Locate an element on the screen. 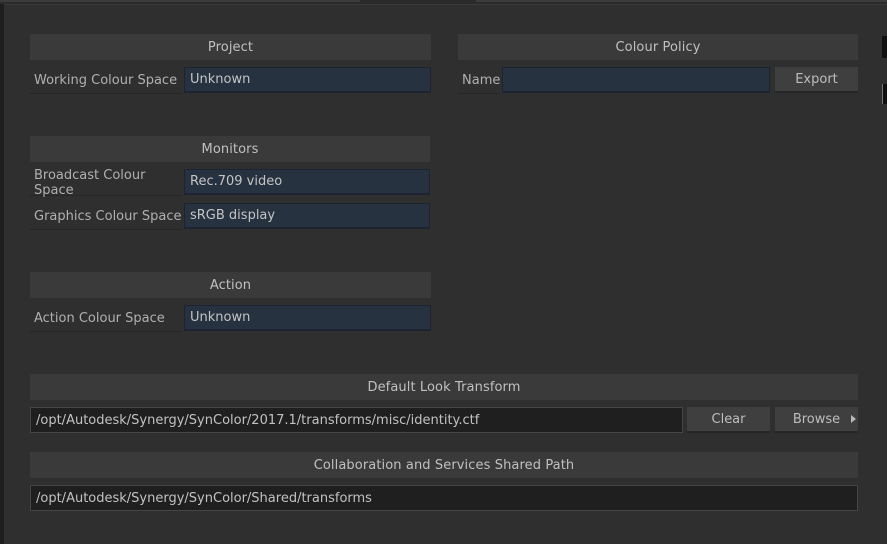 The height and width of the screenshot is (544, 887). policy-name-field is located at coordinates (636, 80).